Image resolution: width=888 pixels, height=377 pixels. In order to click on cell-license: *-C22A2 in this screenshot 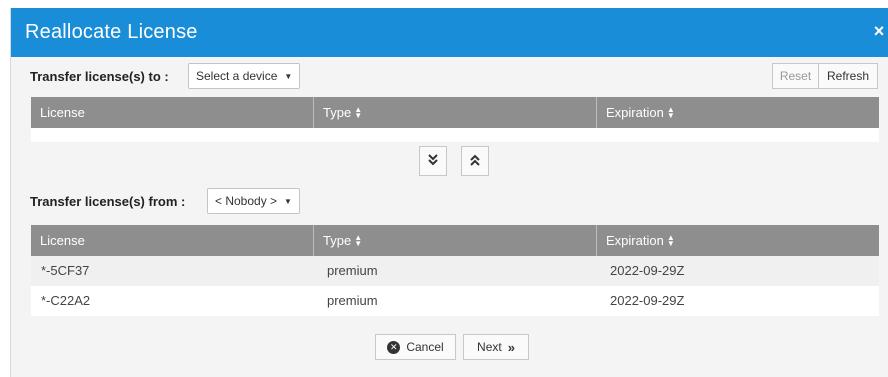, I will do `click(66, 300)`.